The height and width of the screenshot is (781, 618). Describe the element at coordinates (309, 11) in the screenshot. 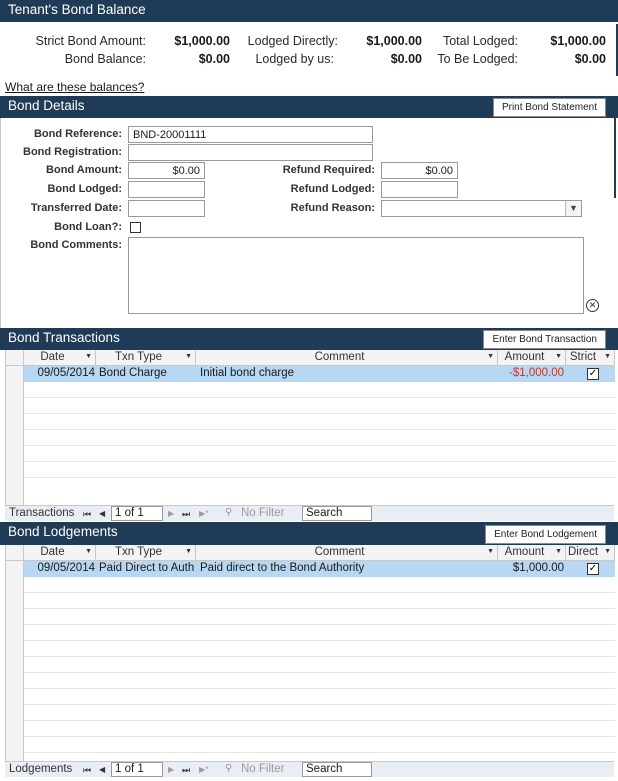

I see `tenant-bond-balance-header: Tenant's Bond Balance` at that location.